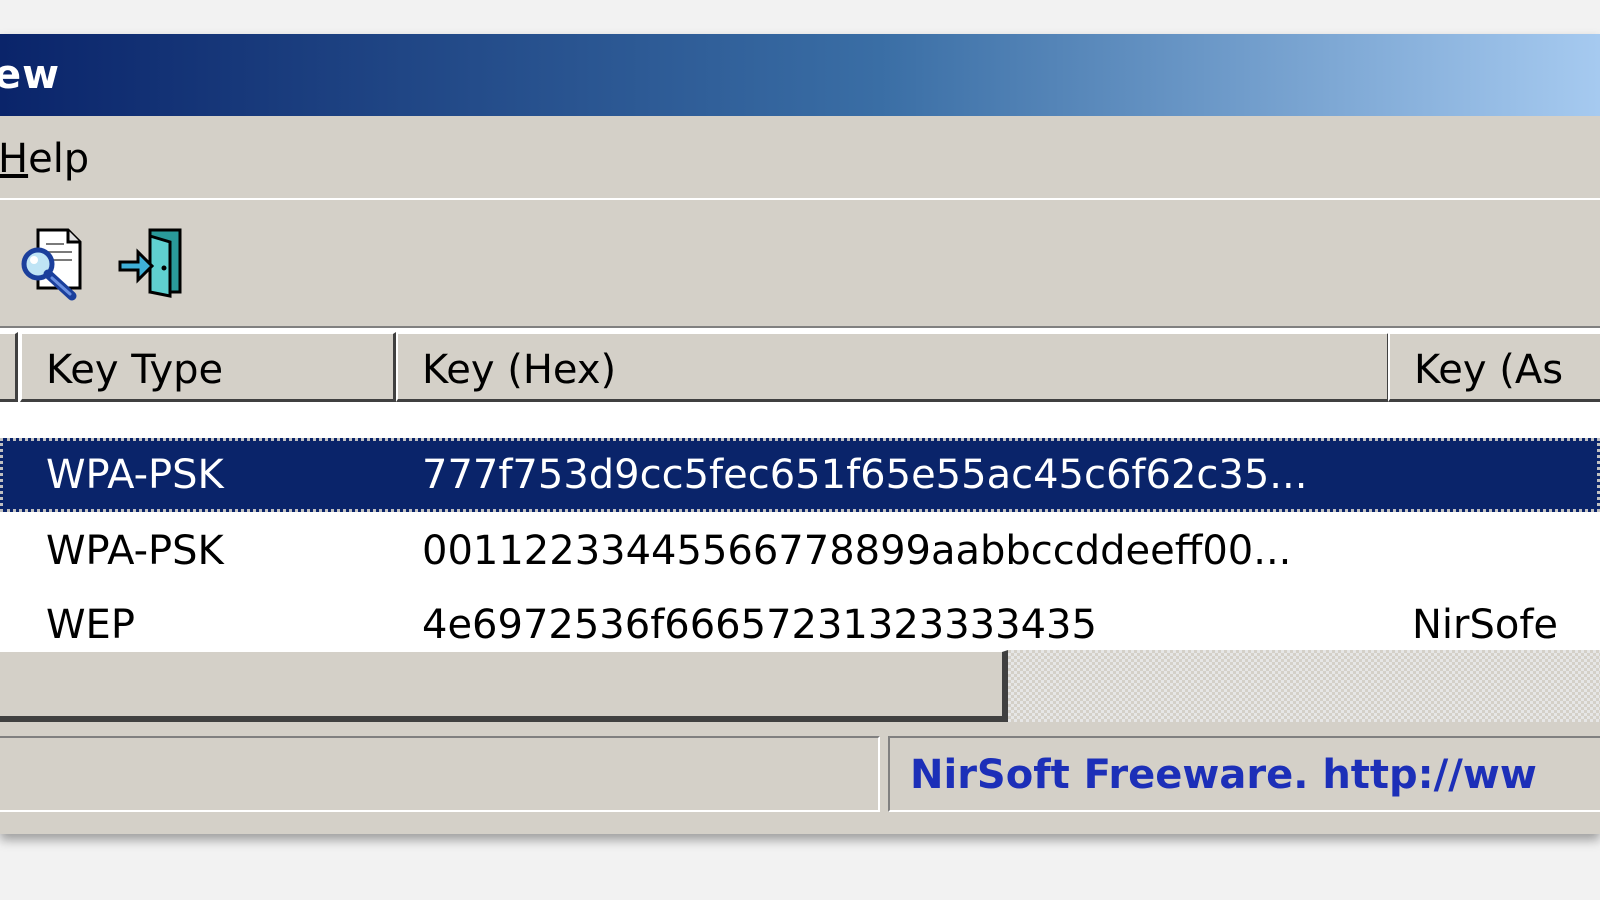 The height and width of the screenshot is (900, 1600). What do you see at coordinates (59, 159) in the screenshot?
I see `menu-help-label: elp` at bounding box center [59, 159].